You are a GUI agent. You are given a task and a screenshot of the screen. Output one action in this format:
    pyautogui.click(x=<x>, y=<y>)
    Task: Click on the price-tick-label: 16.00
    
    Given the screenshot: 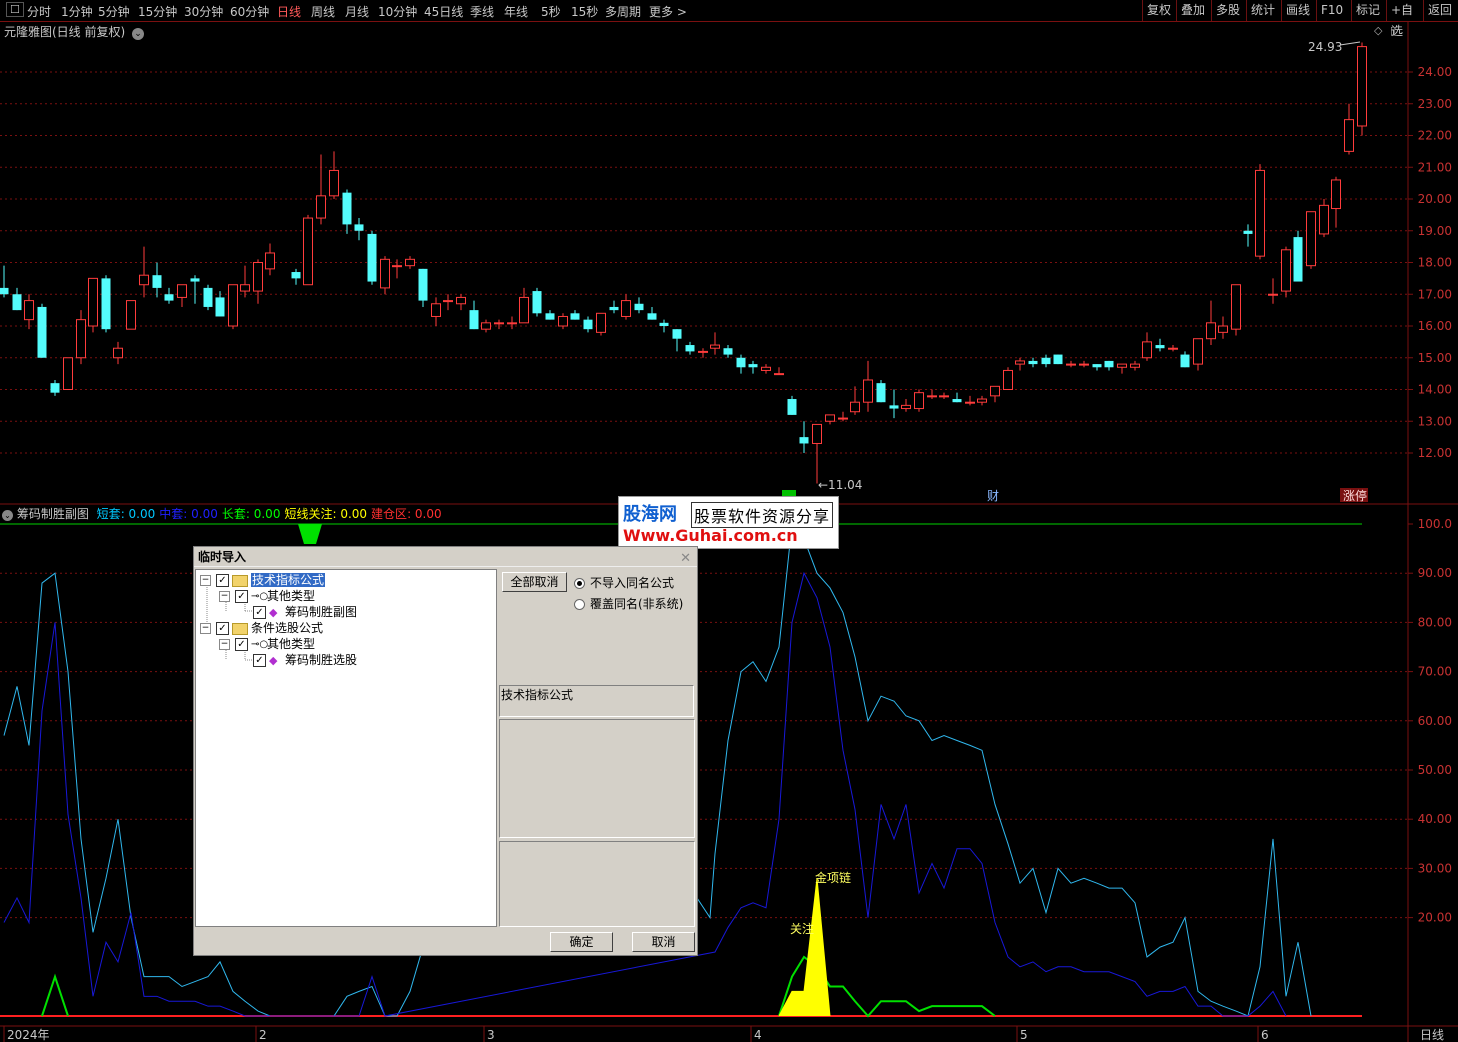 What is the action you would take?
    pyautogui.click(x=1435, y=326)
    